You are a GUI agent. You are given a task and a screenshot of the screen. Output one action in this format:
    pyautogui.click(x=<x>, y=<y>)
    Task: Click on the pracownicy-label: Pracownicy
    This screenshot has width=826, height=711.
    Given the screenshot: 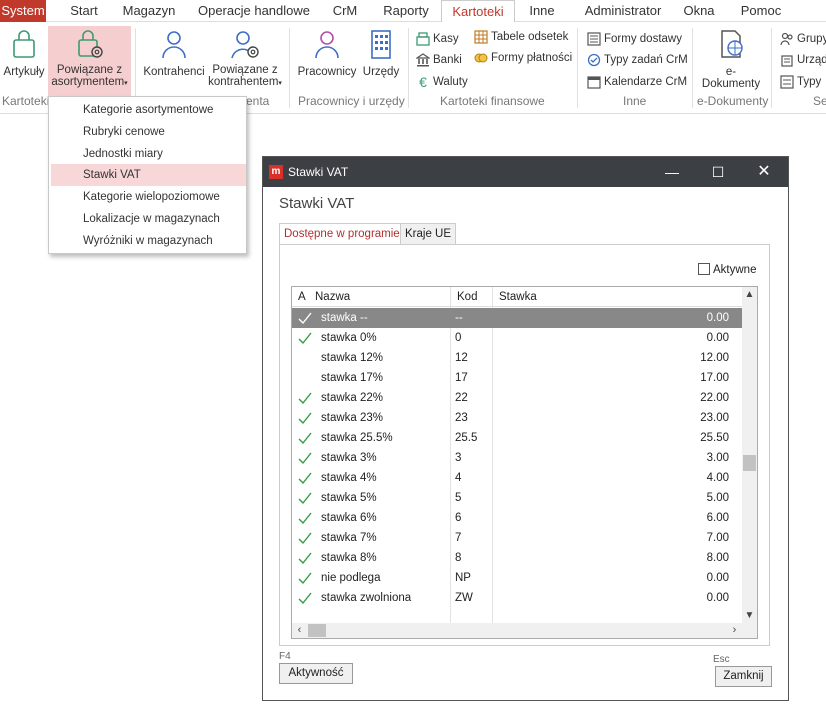 What is the action you would take?
    pyautogui.click(x=327, y=72)
    